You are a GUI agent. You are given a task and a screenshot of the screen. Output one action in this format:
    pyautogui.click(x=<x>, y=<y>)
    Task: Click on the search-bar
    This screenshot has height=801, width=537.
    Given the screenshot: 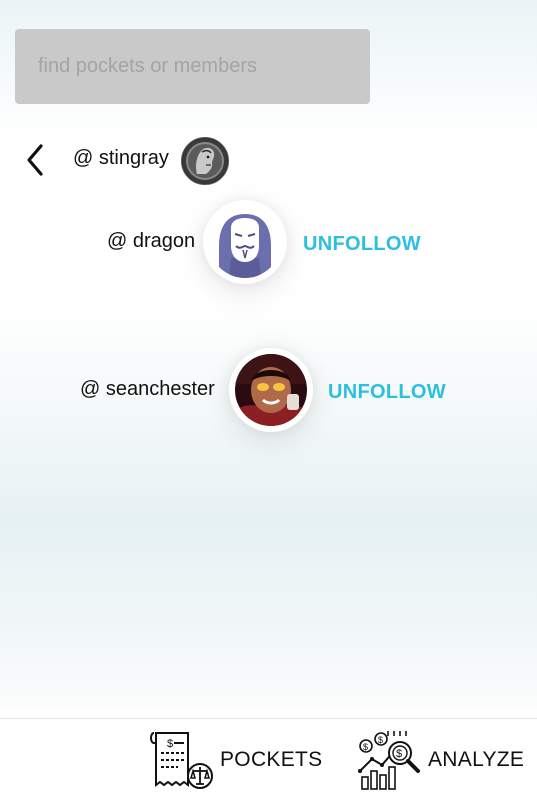 What is the action you would take?
    pyautogui.click(x=192, y=66)
    